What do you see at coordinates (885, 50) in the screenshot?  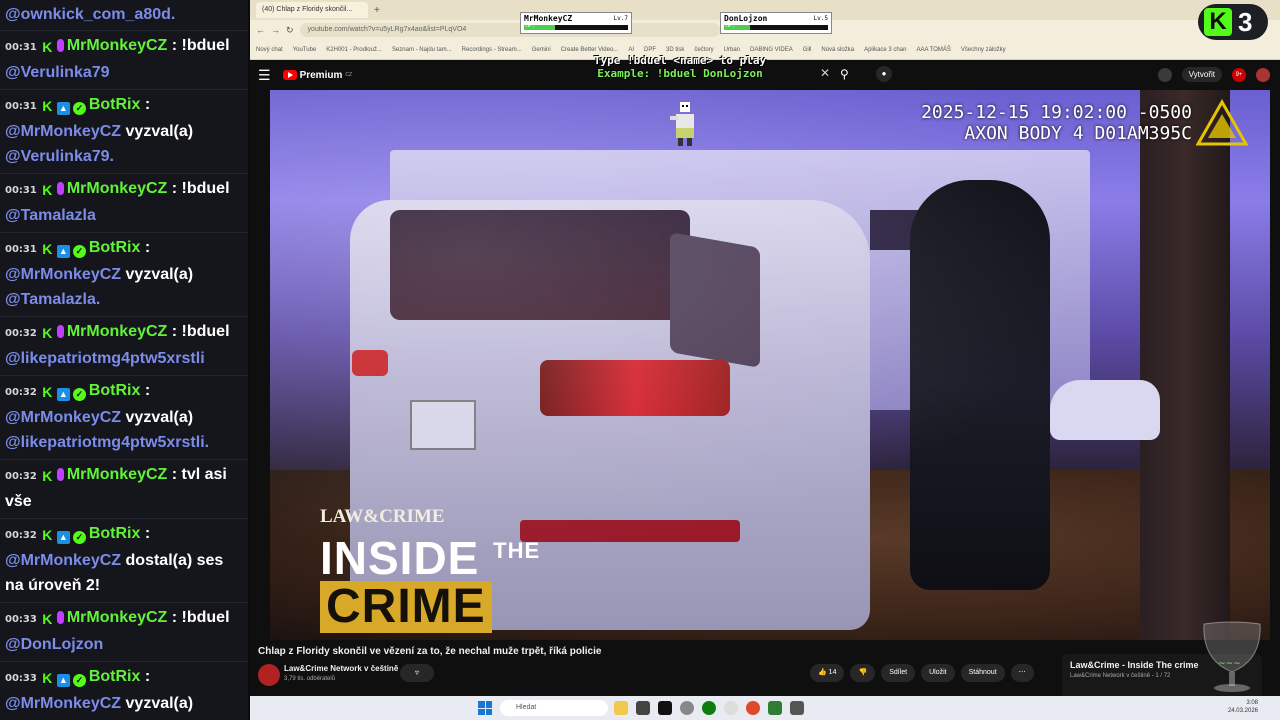 I see `bookmark-item: Aplikace 3 chan` at bounding box center [885, 50].